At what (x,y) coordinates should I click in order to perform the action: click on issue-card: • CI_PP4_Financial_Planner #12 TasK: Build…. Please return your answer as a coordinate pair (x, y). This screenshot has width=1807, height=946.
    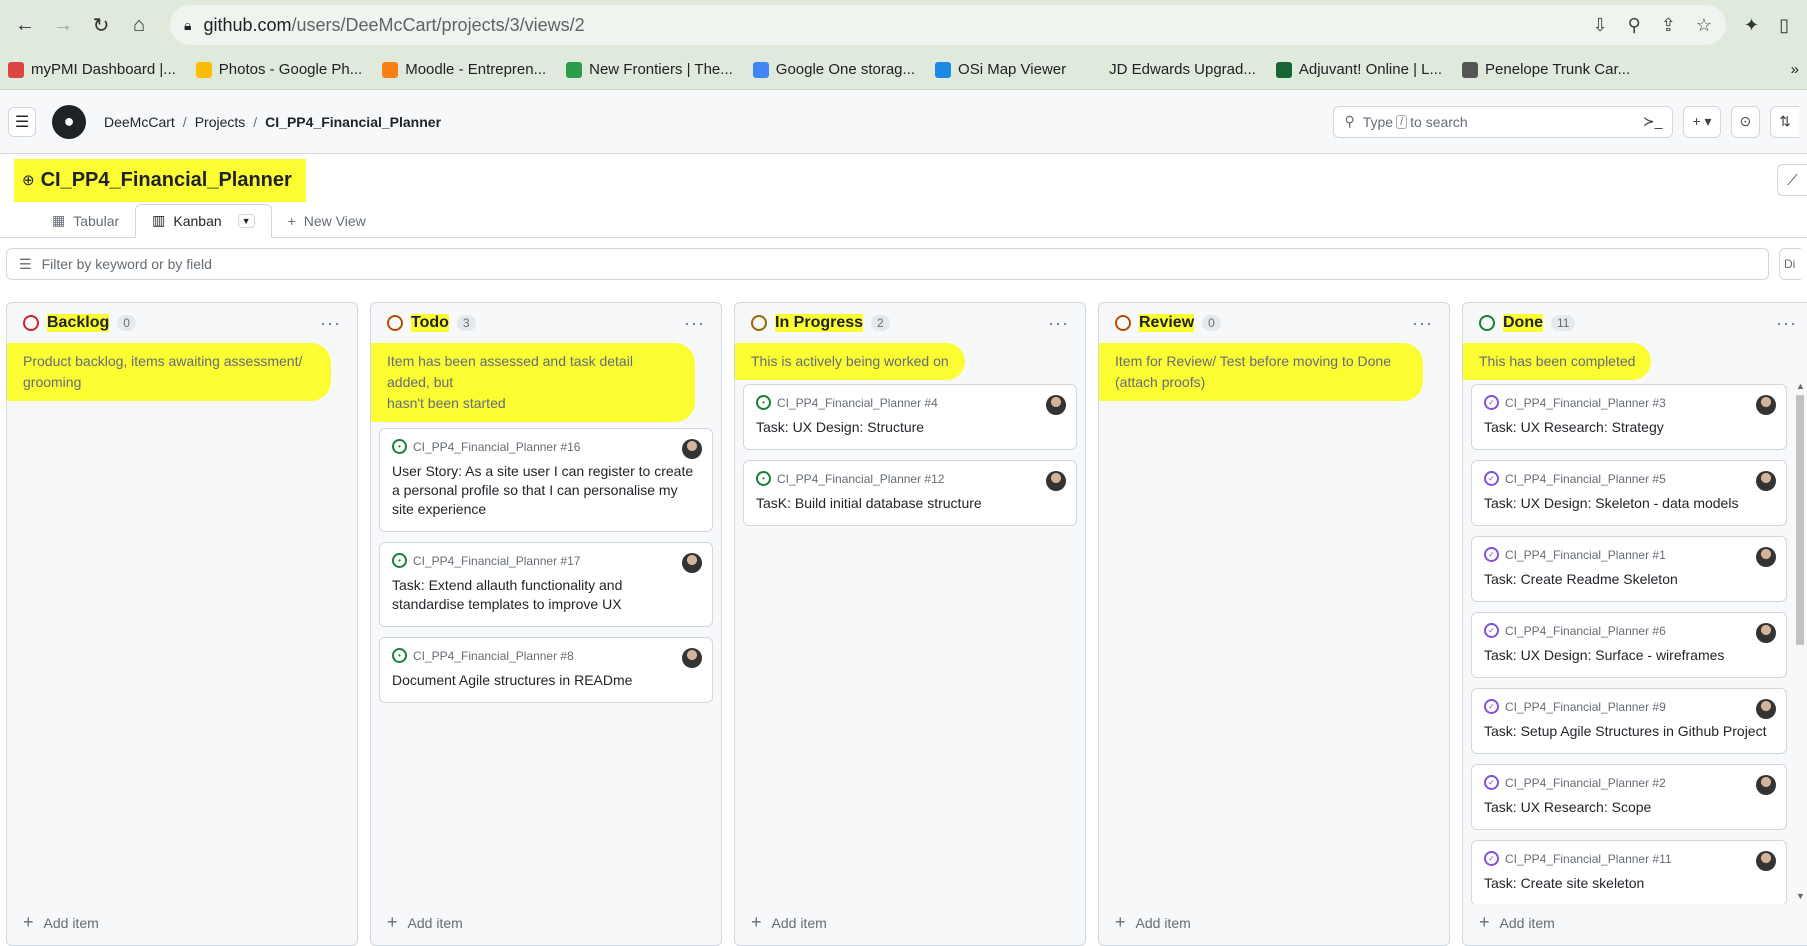
    Looking at the image, I should click on (910, 493).